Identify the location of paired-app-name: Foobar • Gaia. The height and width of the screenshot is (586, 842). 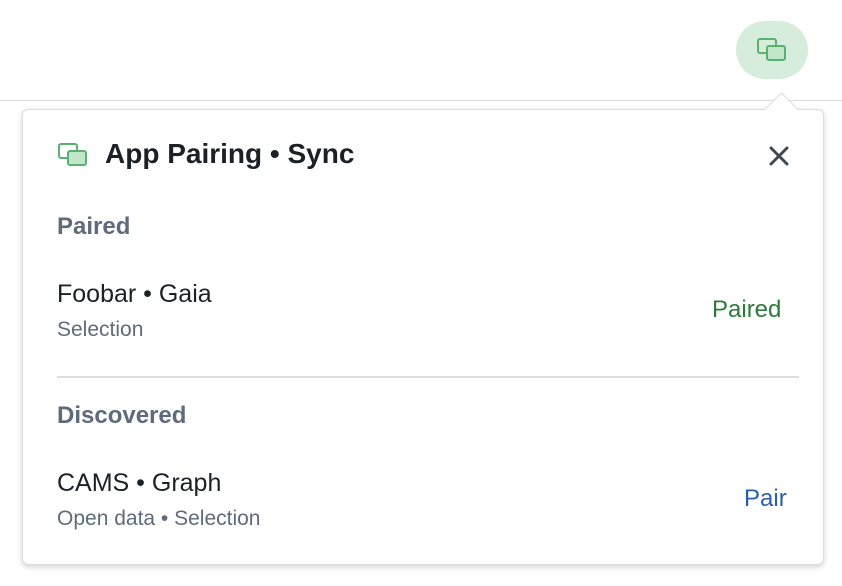
(134, 294).